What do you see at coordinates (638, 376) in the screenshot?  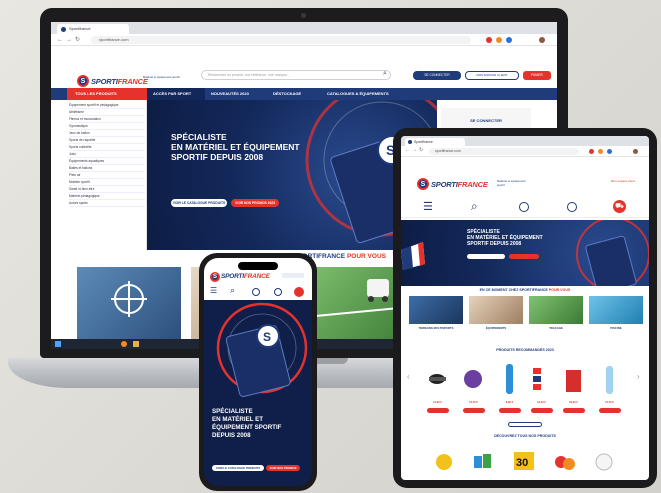 I see `carousel-next-icon: ›` at bounding box center [638, 376].